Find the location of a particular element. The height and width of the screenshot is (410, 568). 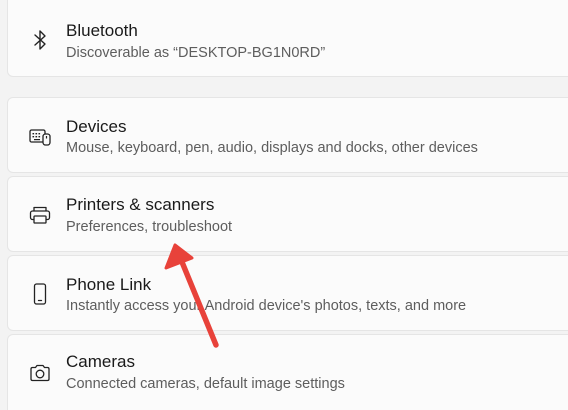

settings-item-title: Bluetooth is located at coordinates (102, 30).